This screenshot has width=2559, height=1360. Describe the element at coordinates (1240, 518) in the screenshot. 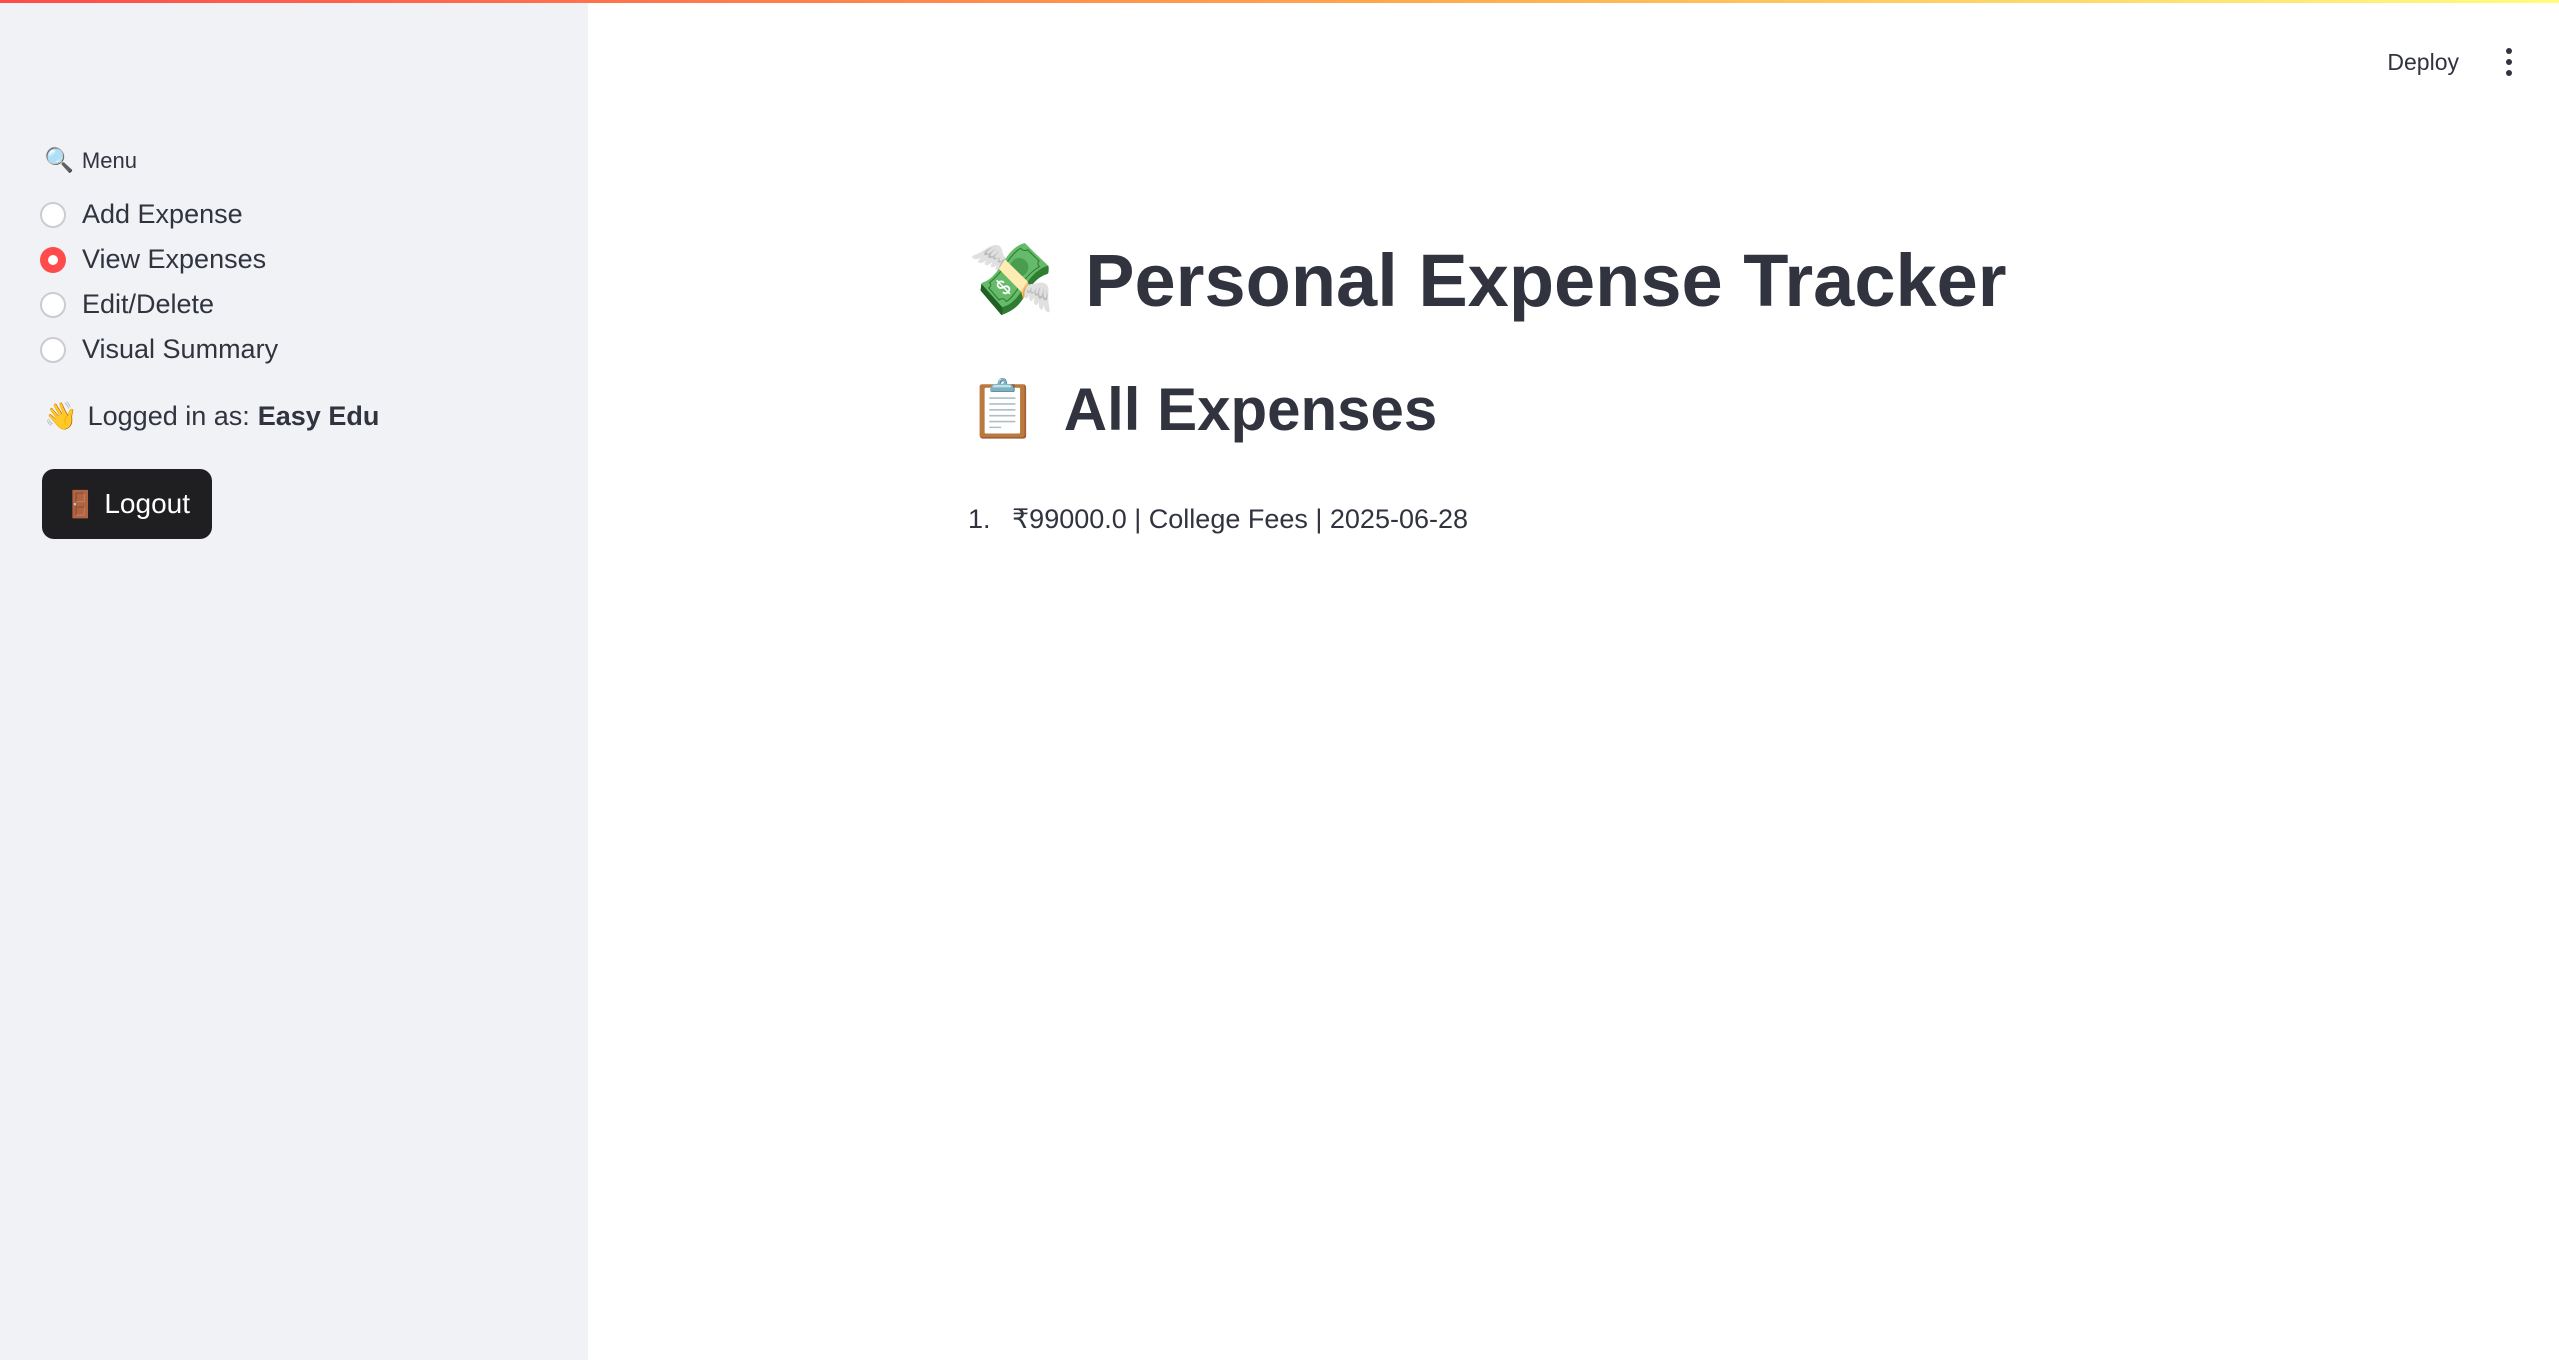

I see `list-item-text: ₹99000.0 | College Fees | 2025-06-28` at that location.